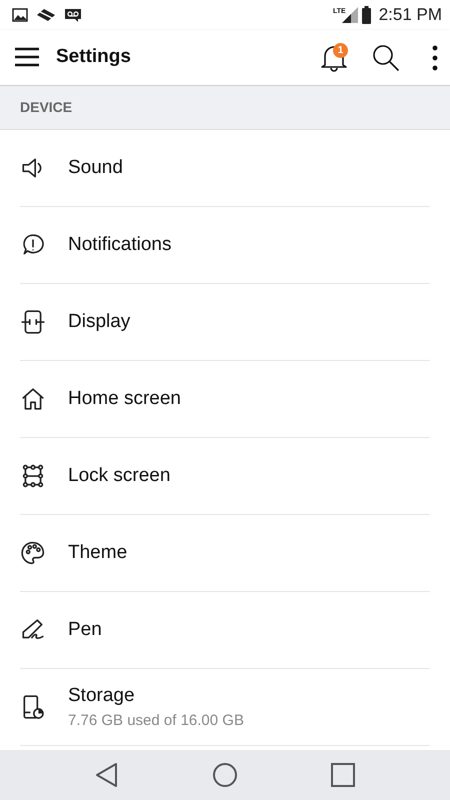 This screenshot has height=800, width=450. Describe the element at coordinates (73, 15) in the screenshot. I see `voicemail-icon` at that location.